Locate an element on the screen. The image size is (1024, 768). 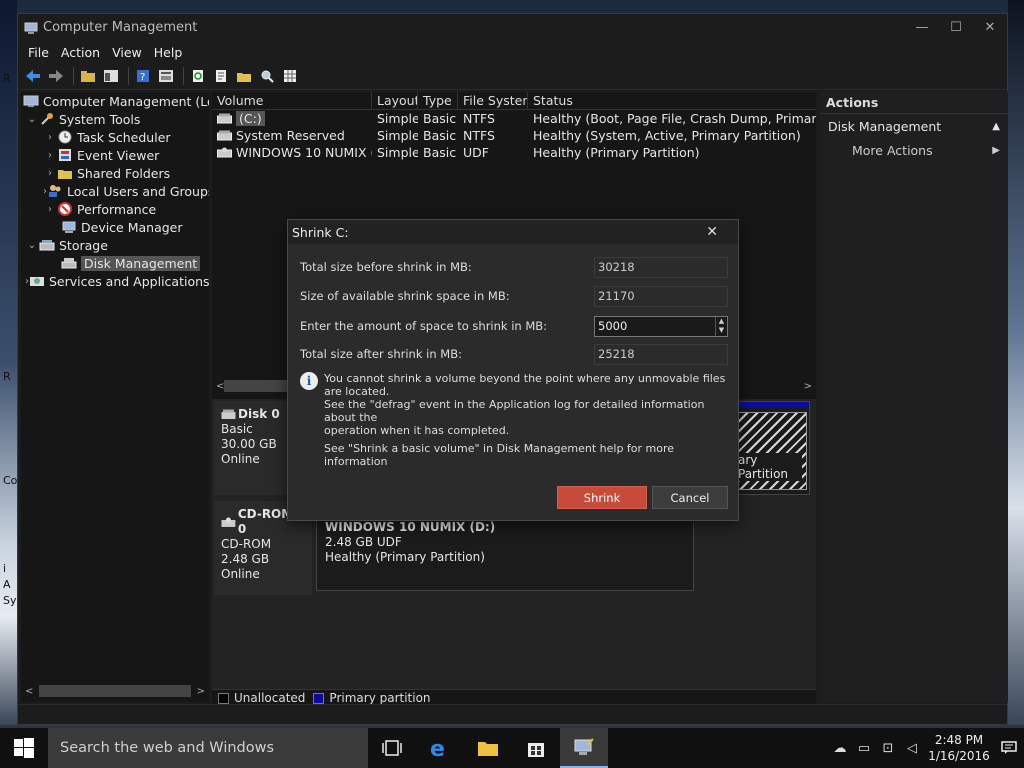
tree-item-storage: ⌄ Storage is located at coordinates (115, 245).